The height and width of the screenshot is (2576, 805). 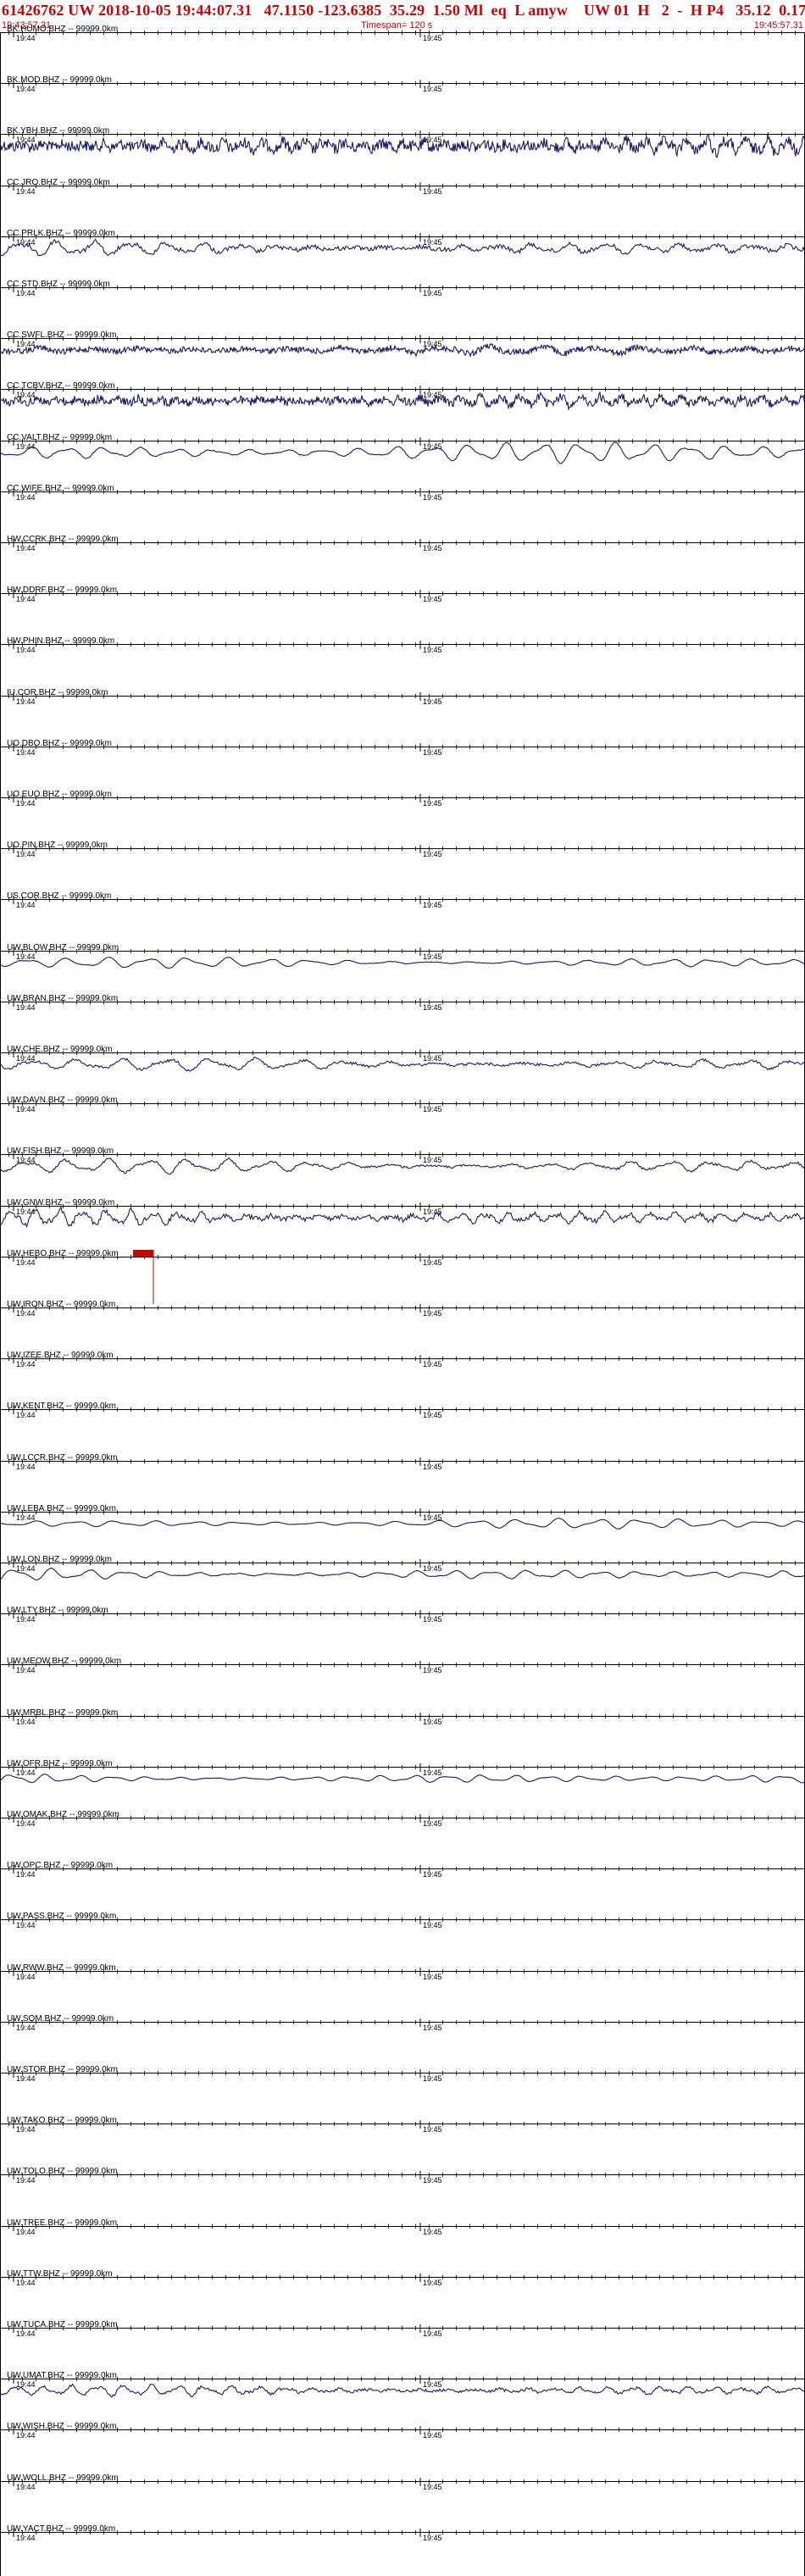 I want to click on channel-label: UO.EUO.BHZ -- 99999.0km, so click(x=59, y=794).